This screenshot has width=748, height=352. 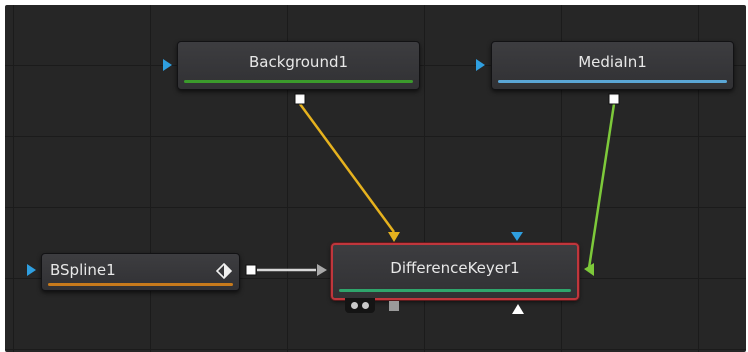 I want to click on node-differencekeyer1: DifferenceKeyer1, so click(x=455, y=271).